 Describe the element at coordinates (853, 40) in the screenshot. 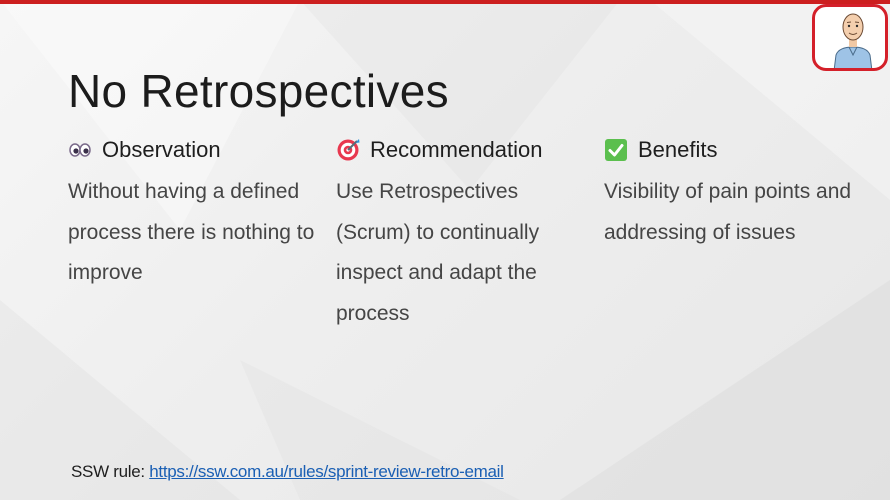

I see `presenter-avatar-icon` at that location.